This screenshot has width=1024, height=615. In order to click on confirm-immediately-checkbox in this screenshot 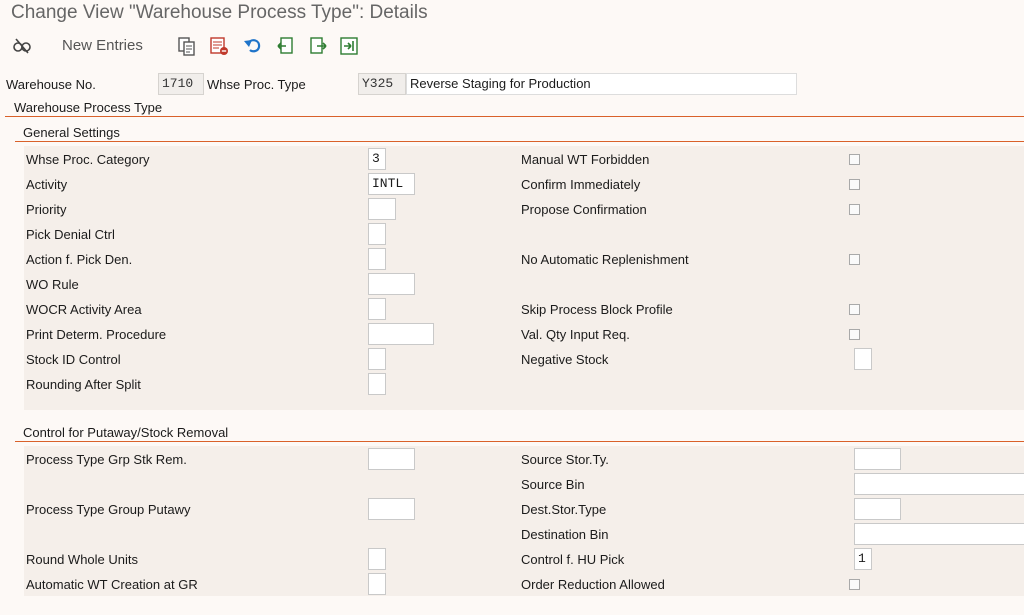, I will do `click(854, 184)`.